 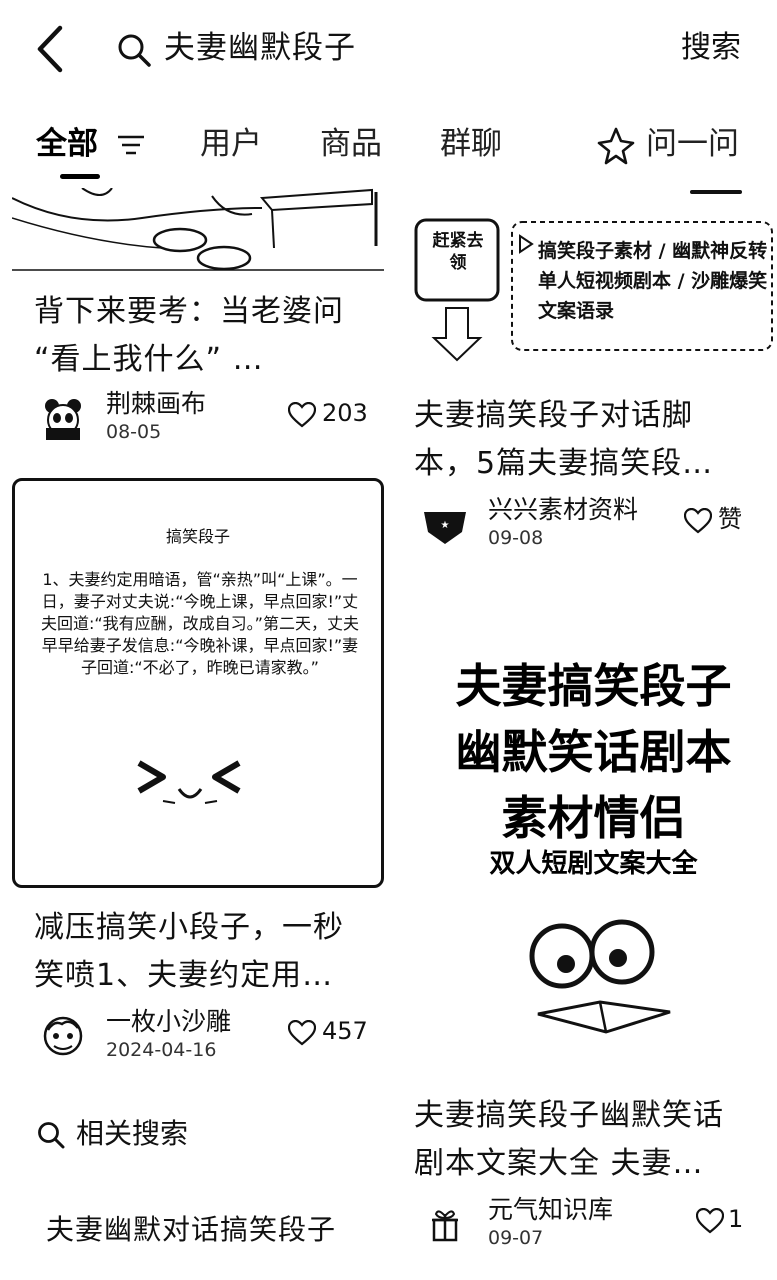 What do you see at coordinates (168, 1022) in the screenshot?
I see `author-name: 一枚小沙雕` at bounding box center [168, 1022].